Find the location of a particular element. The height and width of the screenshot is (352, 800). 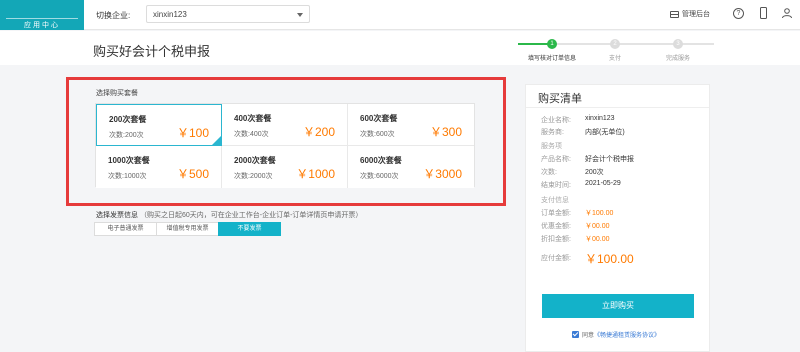

times-label: 次数: is located at coordinates (549, 172).